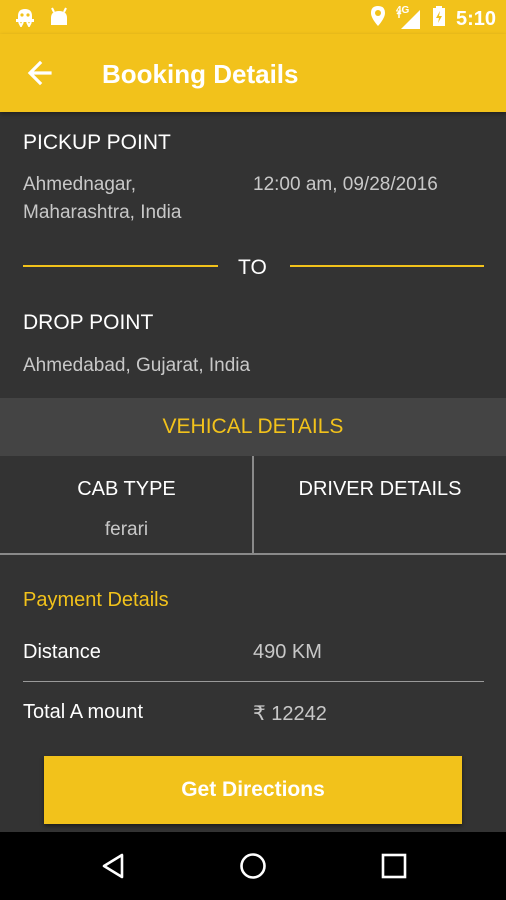 This screenshot has width=506, height=900. I want to click on arrow-left-icon, so click(40, 73).